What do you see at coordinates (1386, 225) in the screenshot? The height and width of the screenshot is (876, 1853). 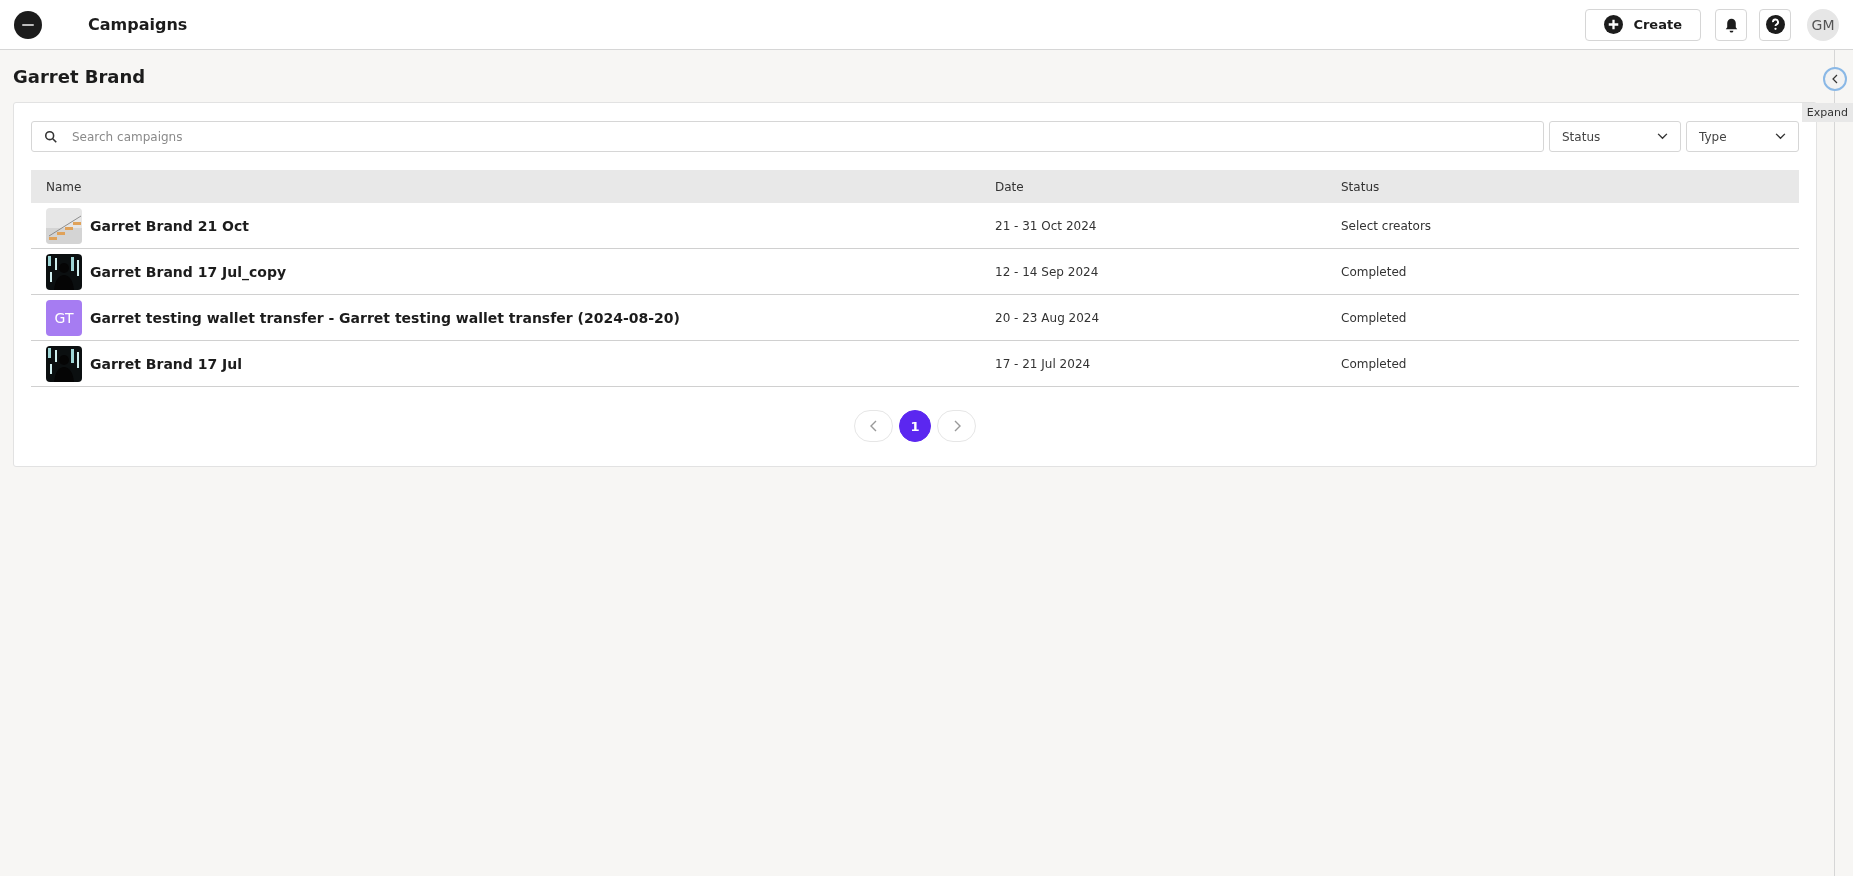 I see `campaign-status: Select creators` at bounding box center [1386, 225].